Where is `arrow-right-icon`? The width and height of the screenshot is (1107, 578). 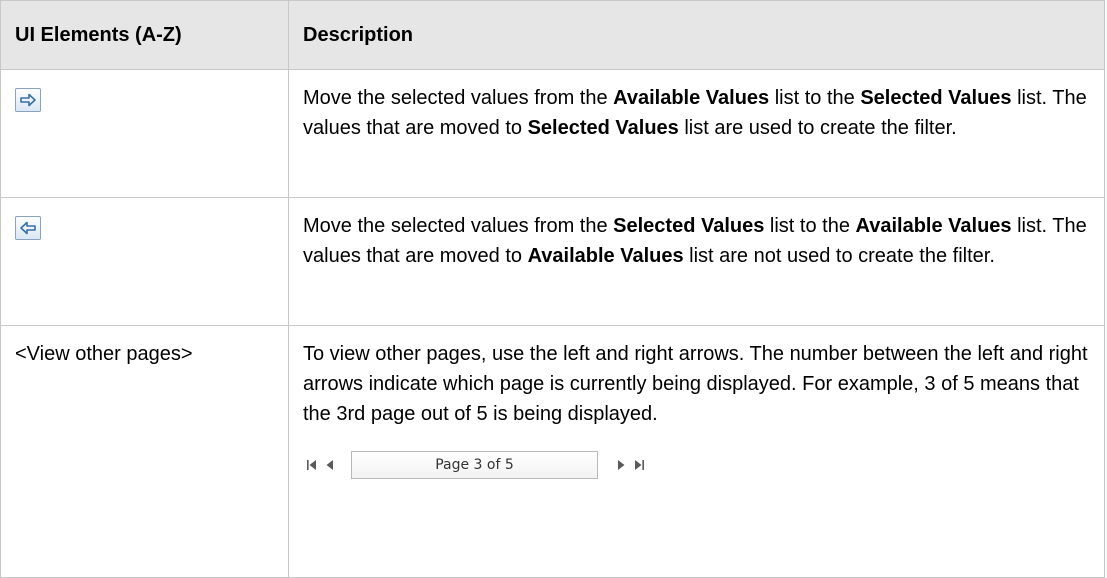
arrow-right-icon is located at coordinates (28, 100).